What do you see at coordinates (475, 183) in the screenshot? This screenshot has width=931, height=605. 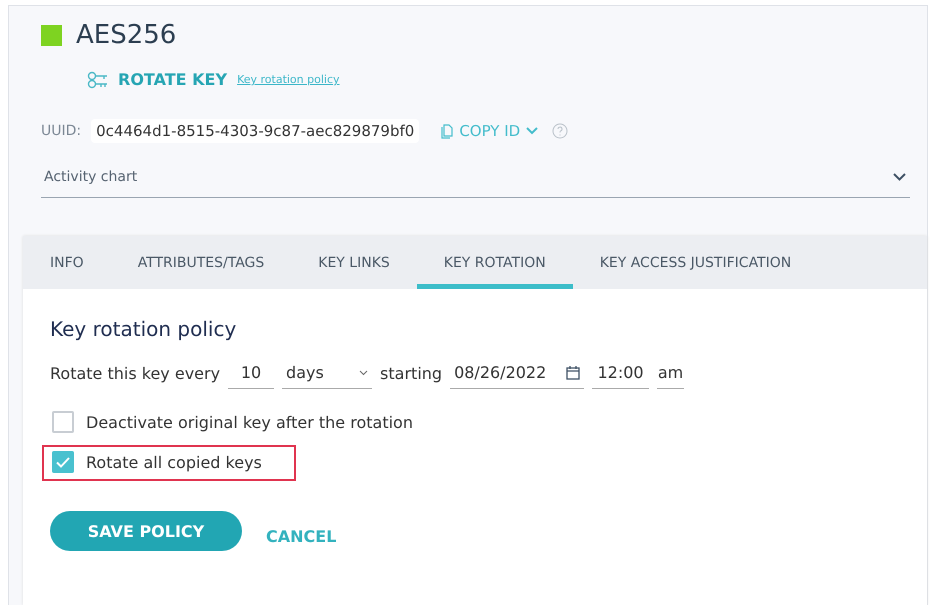 I see `activity-chart-dropdown: Activity chart` at bounding box center [475, 183].